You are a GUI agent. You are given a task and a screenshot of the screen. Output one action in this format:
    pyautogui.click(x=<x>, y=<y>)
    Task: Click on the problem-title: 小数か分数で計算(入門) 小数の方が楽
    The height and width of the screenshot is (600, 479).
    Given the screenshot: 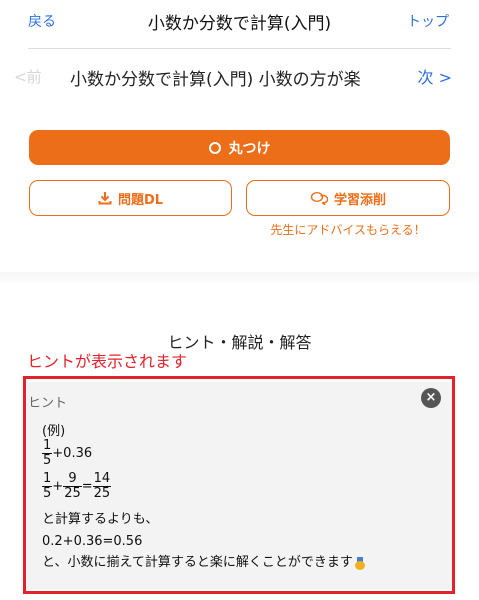 What is the action you would take?
    pyautogui.click(x=215, y=80)
    